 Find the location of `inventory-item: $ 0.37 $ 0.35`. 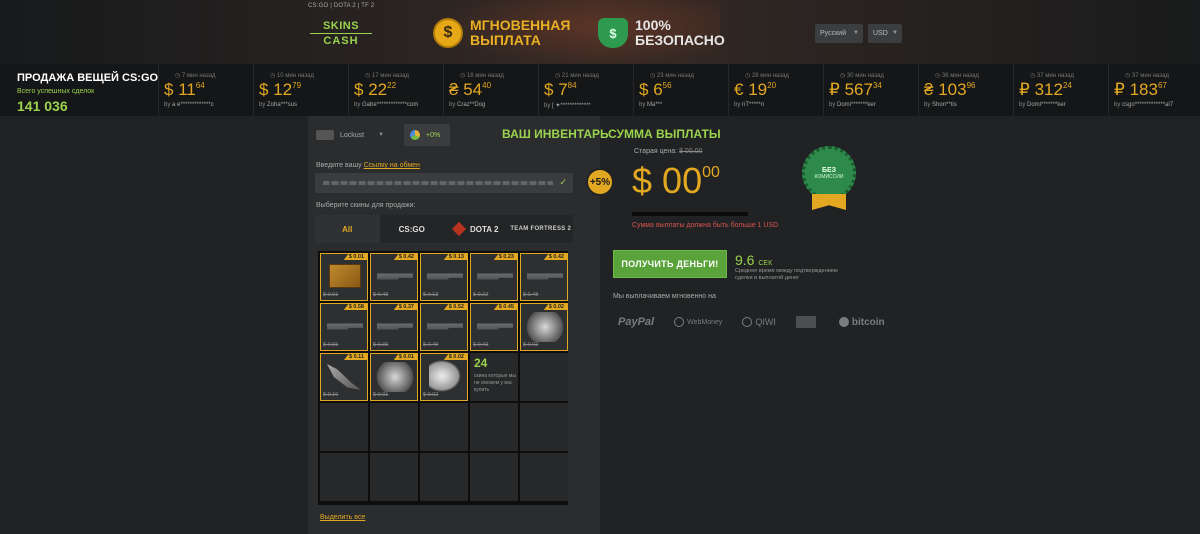

inventory-item: $ 0.37 $ 0.35 is located at coordinates (394, 327).